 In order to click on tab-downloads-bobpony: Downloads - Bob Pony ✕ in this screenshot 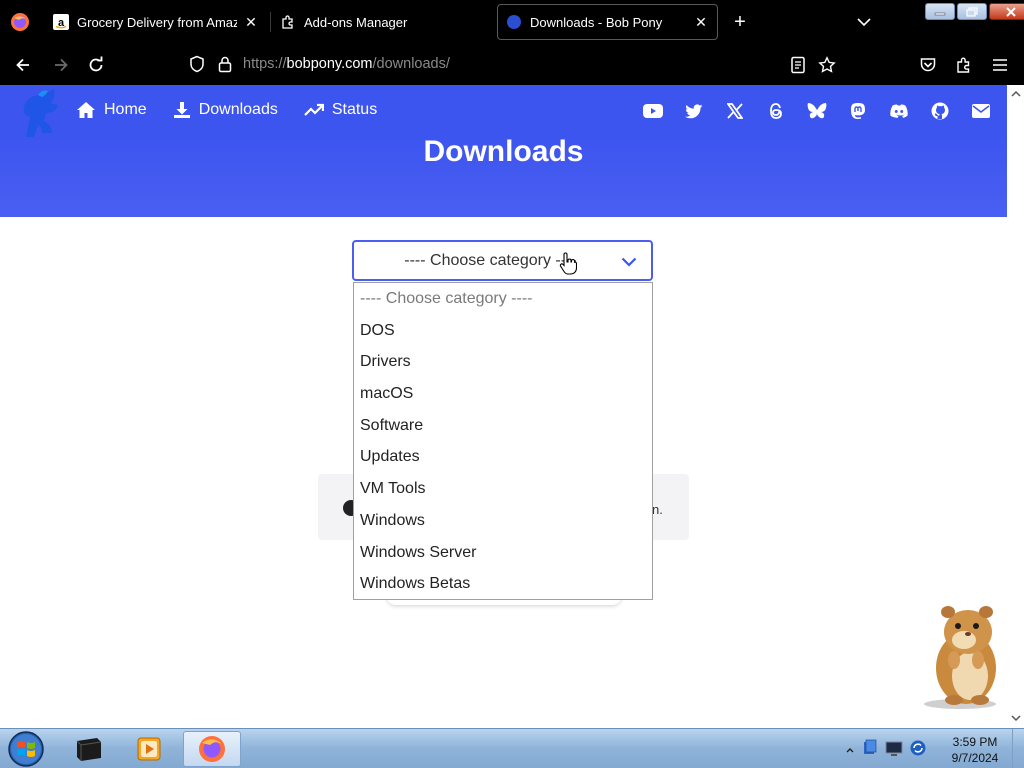, I will do `click(607, 22)`.